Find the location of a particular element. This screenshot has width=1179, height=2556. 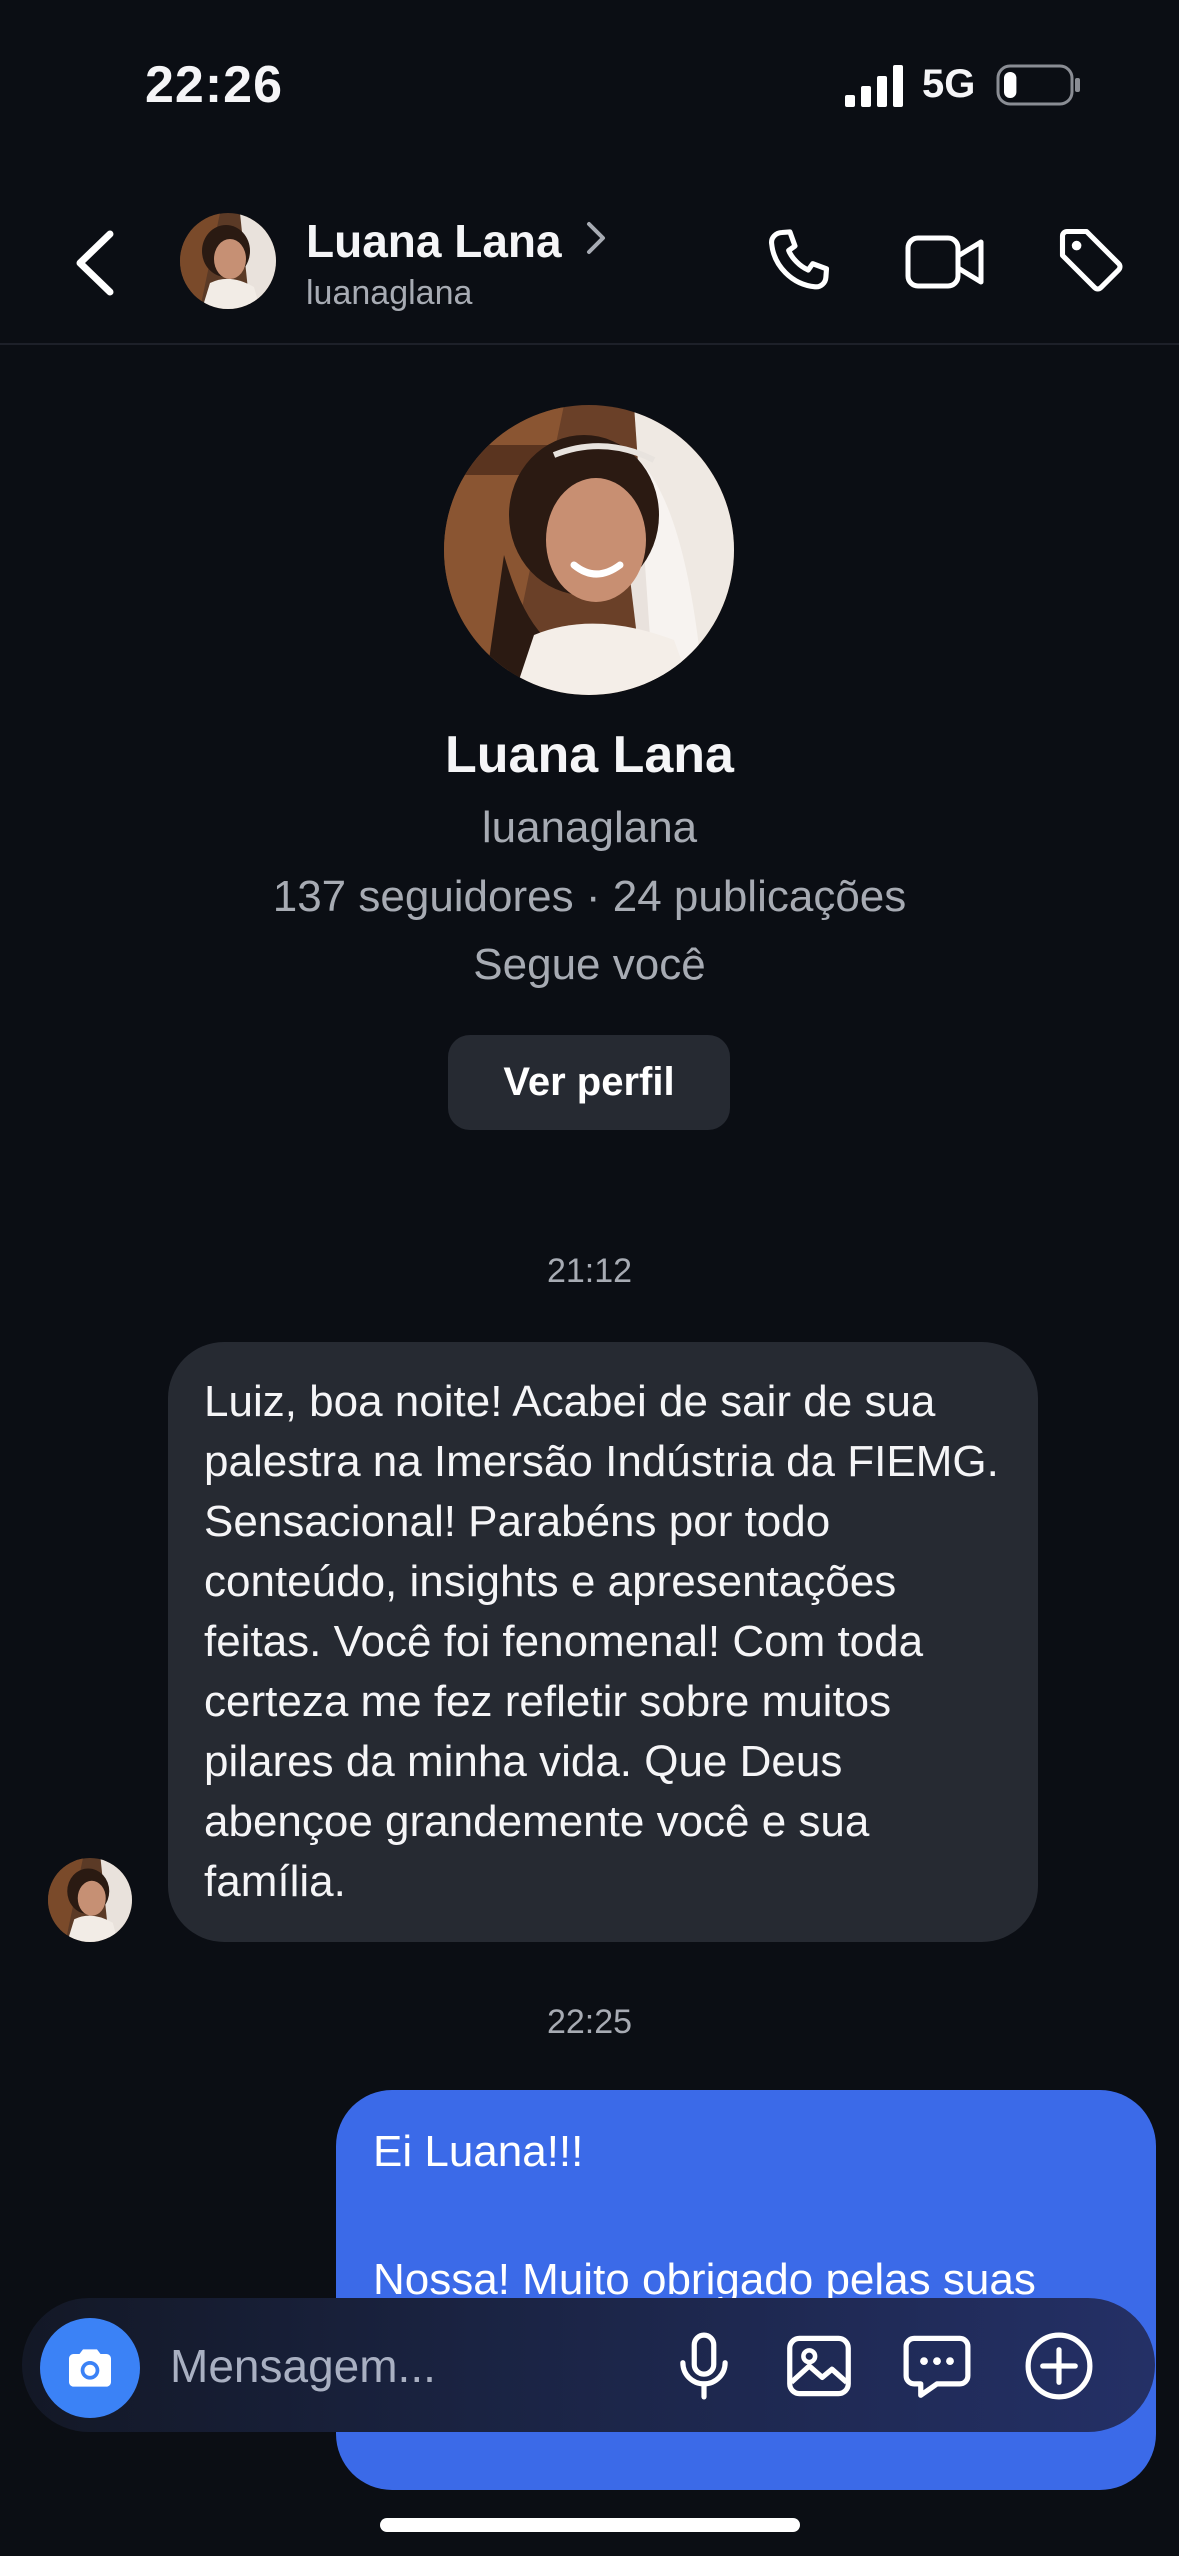

message-timestamp: 21:12 is located at coordinates (589, 1271).